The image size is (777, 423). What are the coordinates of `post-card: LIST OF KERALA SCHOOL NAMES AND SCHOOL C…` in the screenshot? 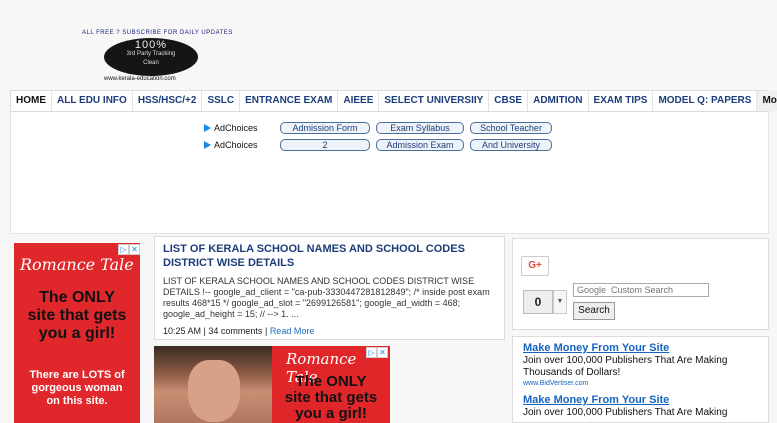 It's located at (329, 288).